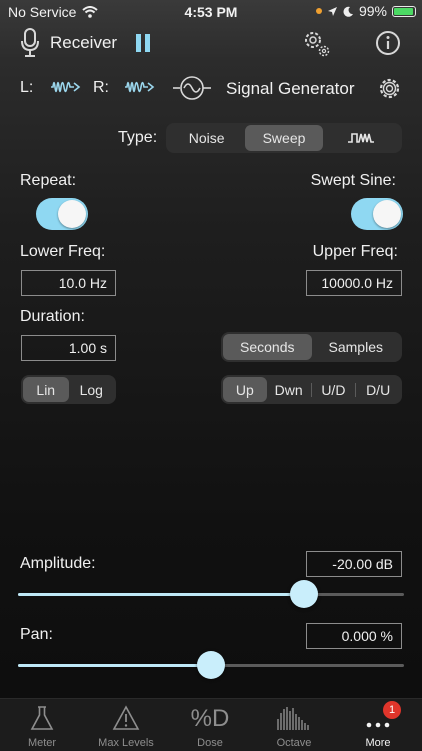 This screenshot has height=751, width=422. Describe the element at coordinates (348, 11) in the screenshot. I see `moon-icon` at that location.